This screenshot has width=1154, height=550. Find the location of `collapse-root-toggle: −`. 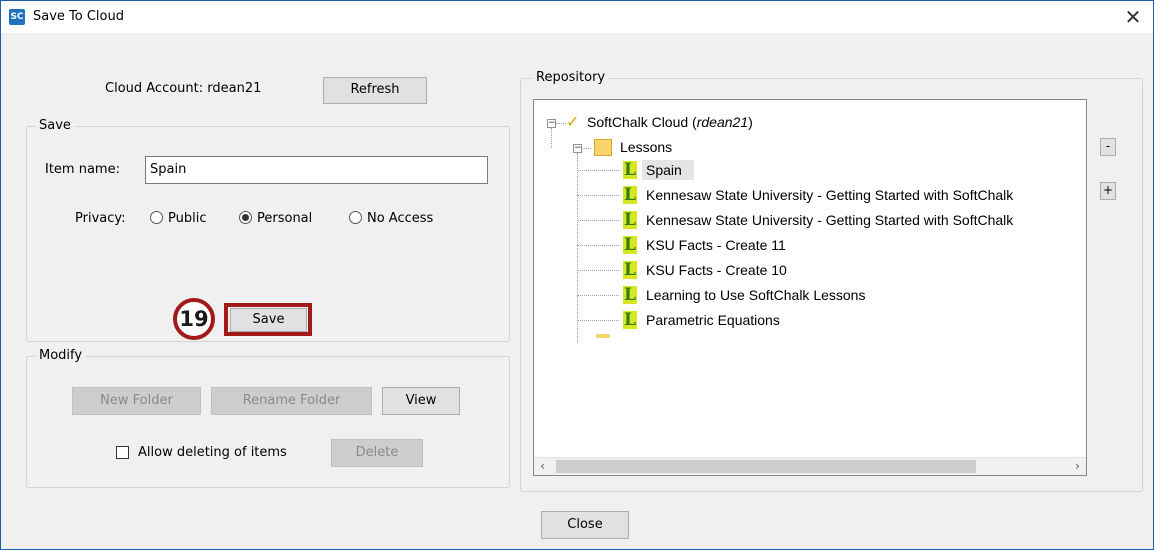

collapse-root-toggle: − is located at coordinates (551, 123).